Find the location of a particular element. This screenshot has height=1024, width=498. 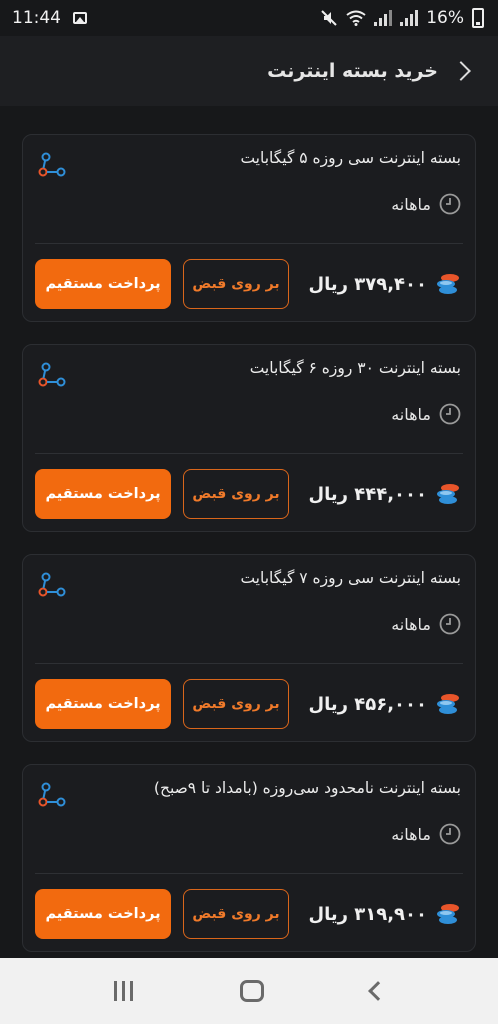

system-nav-bar is located at coordinates (249, 991).